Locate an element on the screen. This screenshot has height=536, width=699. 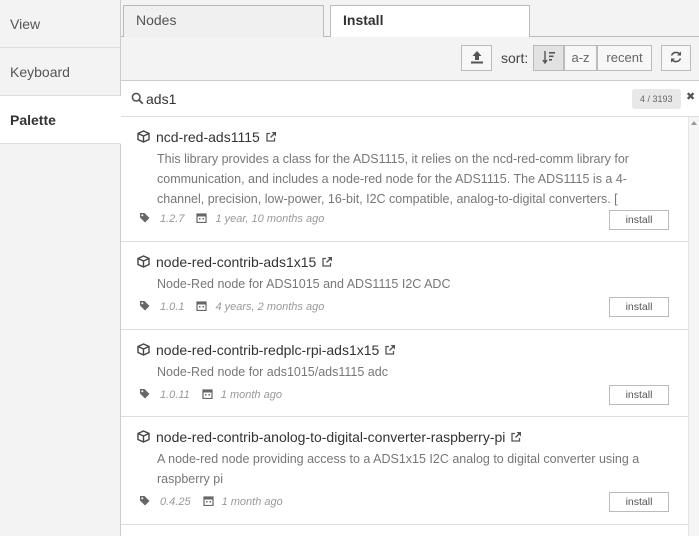
install-toolbar: sort: a-z recent is located at coordinates (410, 59).